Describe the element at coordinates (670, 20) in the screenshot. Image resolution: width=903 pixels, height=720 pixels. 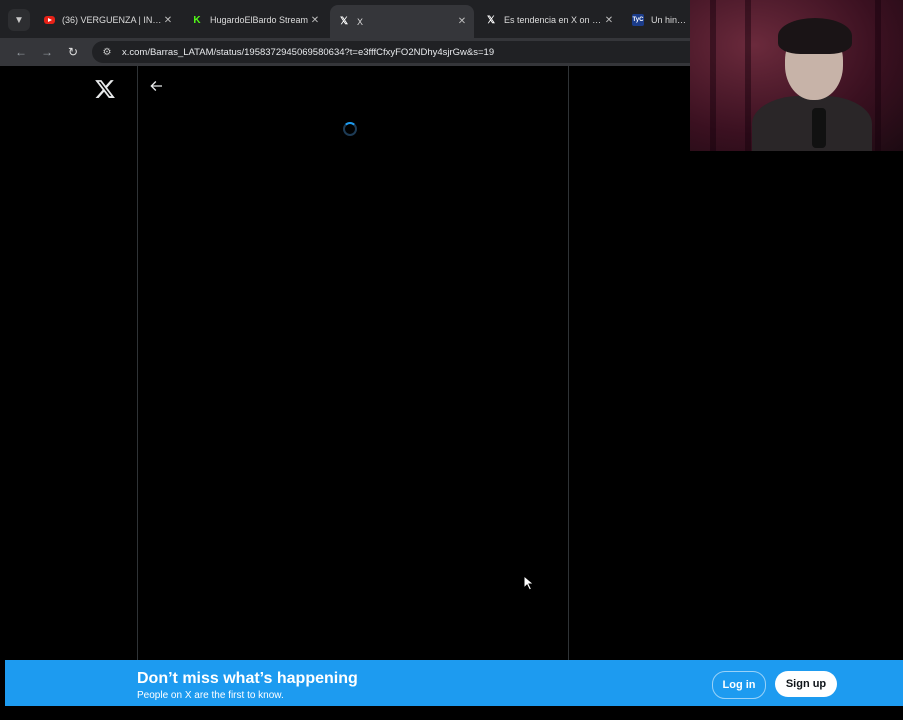
I see `tab-title: Un hincha d` at that location.